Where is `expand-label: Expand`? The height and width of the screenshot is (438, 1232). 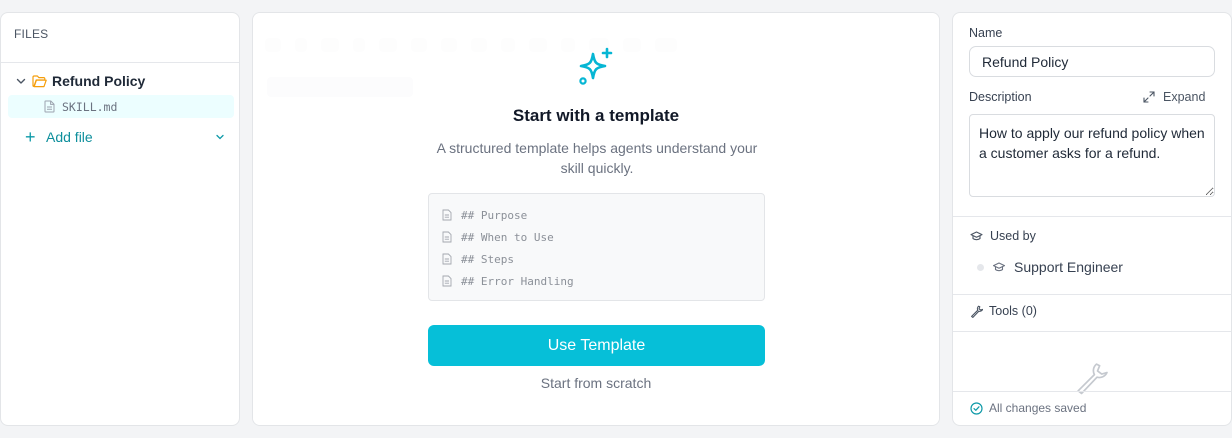
expand-label: Expand is located at coordinates (1184, 97).